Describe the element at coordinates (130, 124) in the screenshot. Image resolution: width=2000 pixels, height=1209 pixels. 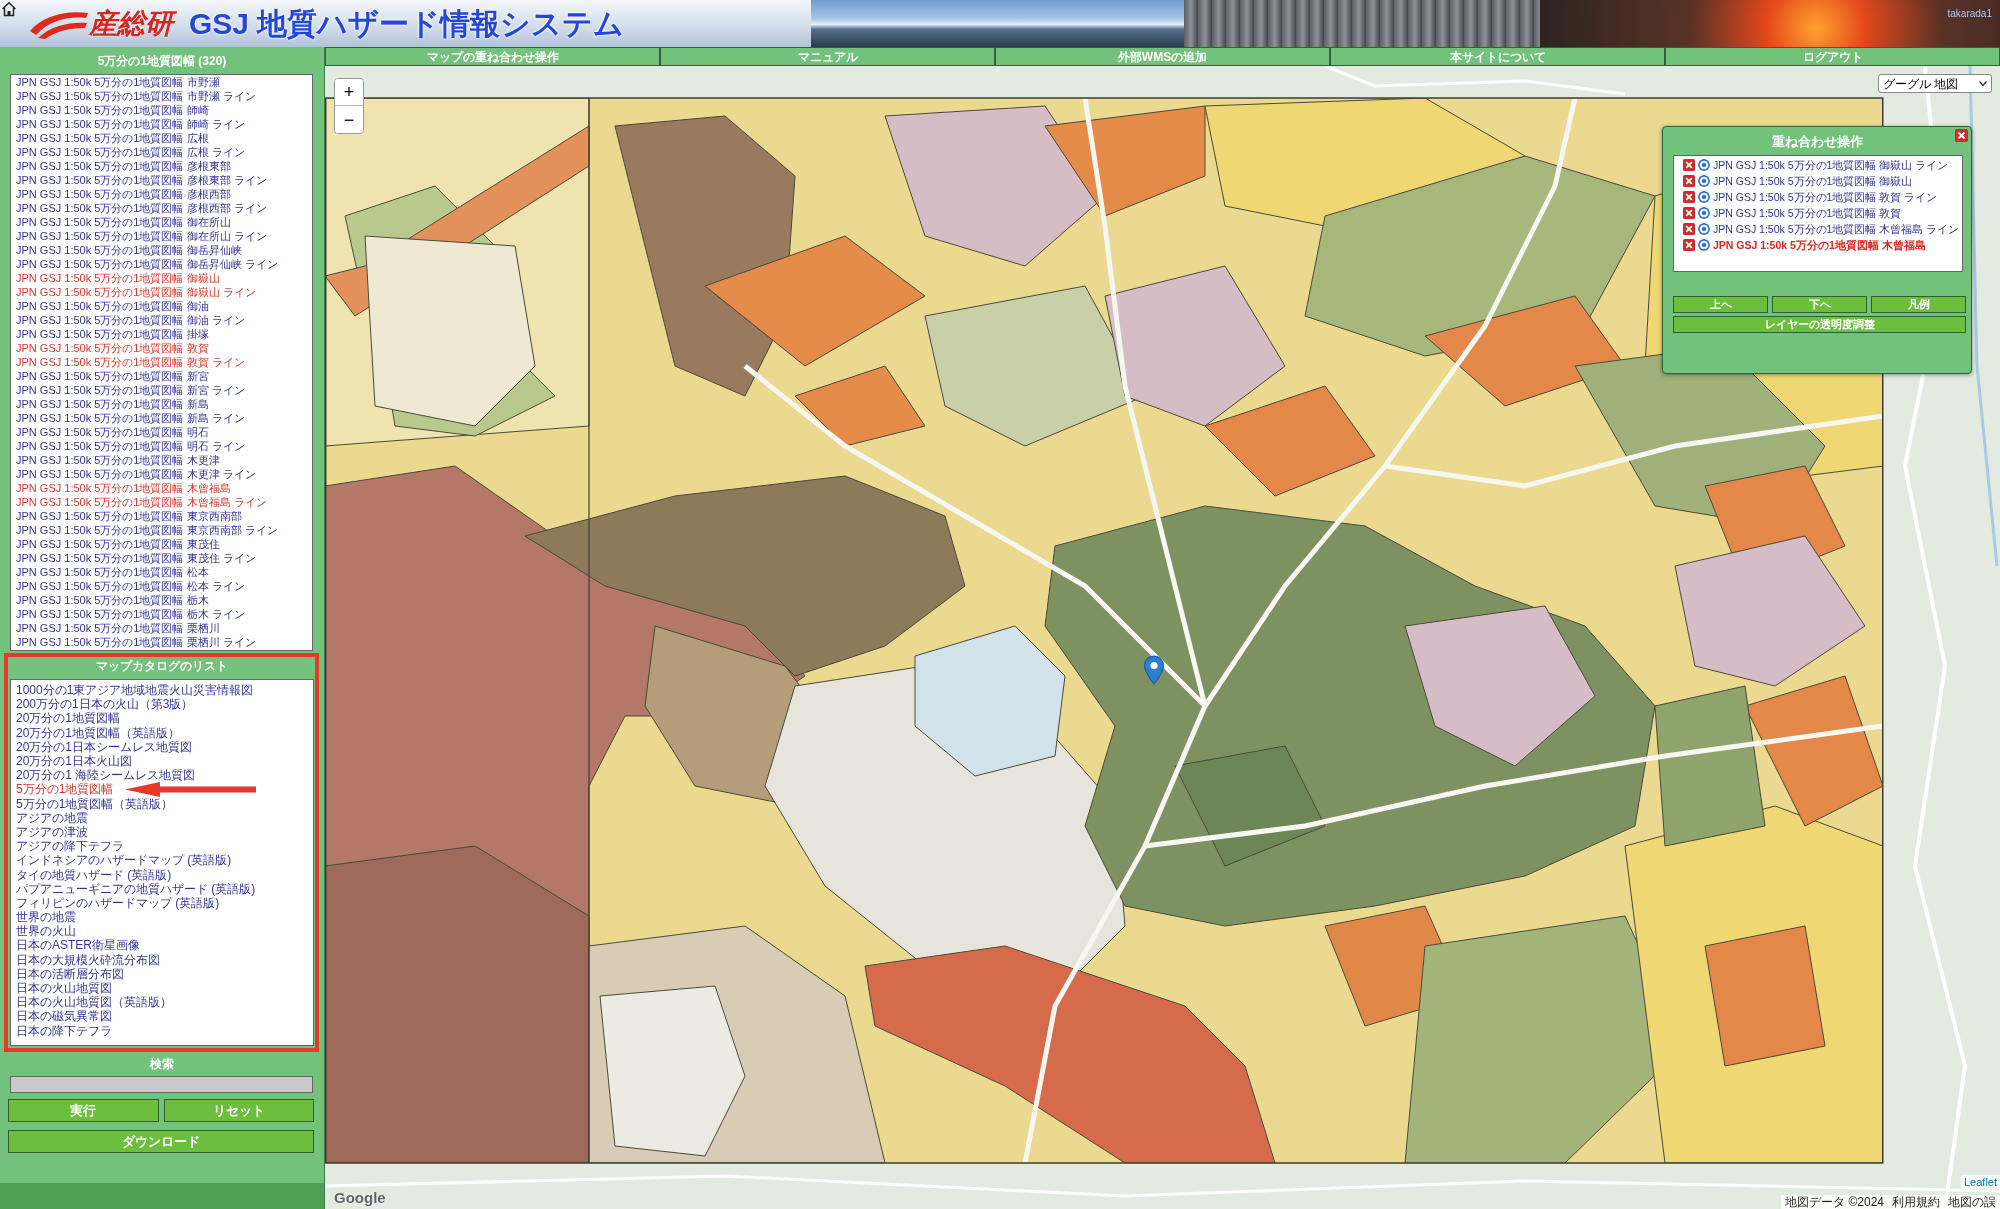
I see `layer-list-item: JPN GSJ 1:50k 5万分の1地質図幅 師崎 ライン` at that location.